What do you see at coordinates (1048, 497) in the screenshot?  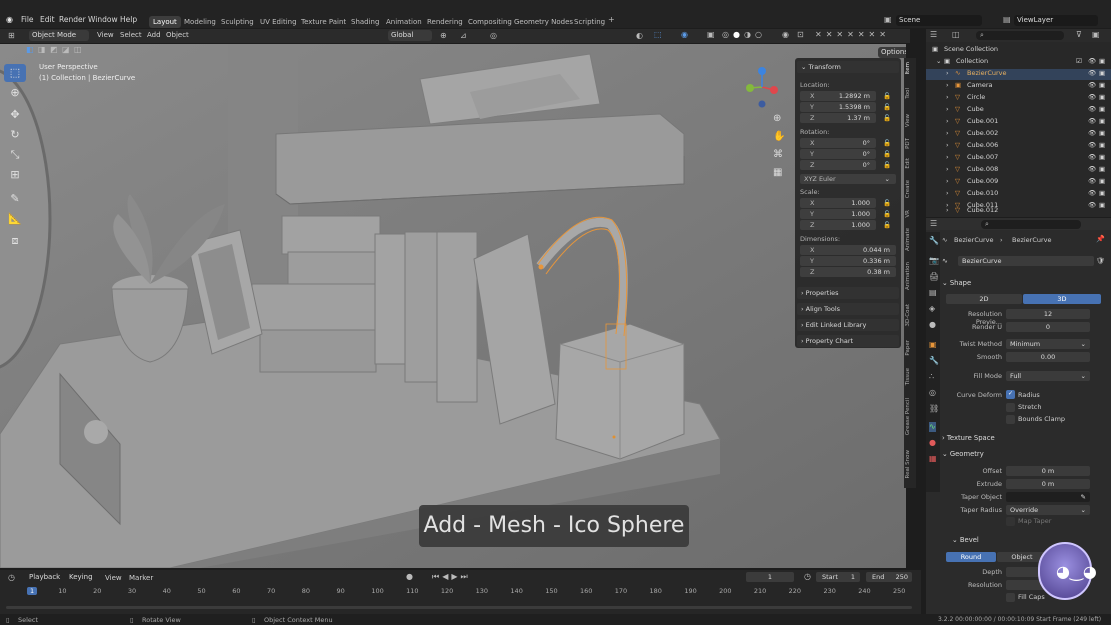 I see `taper-object-field: ✎` at bounding box center [1048, 497].